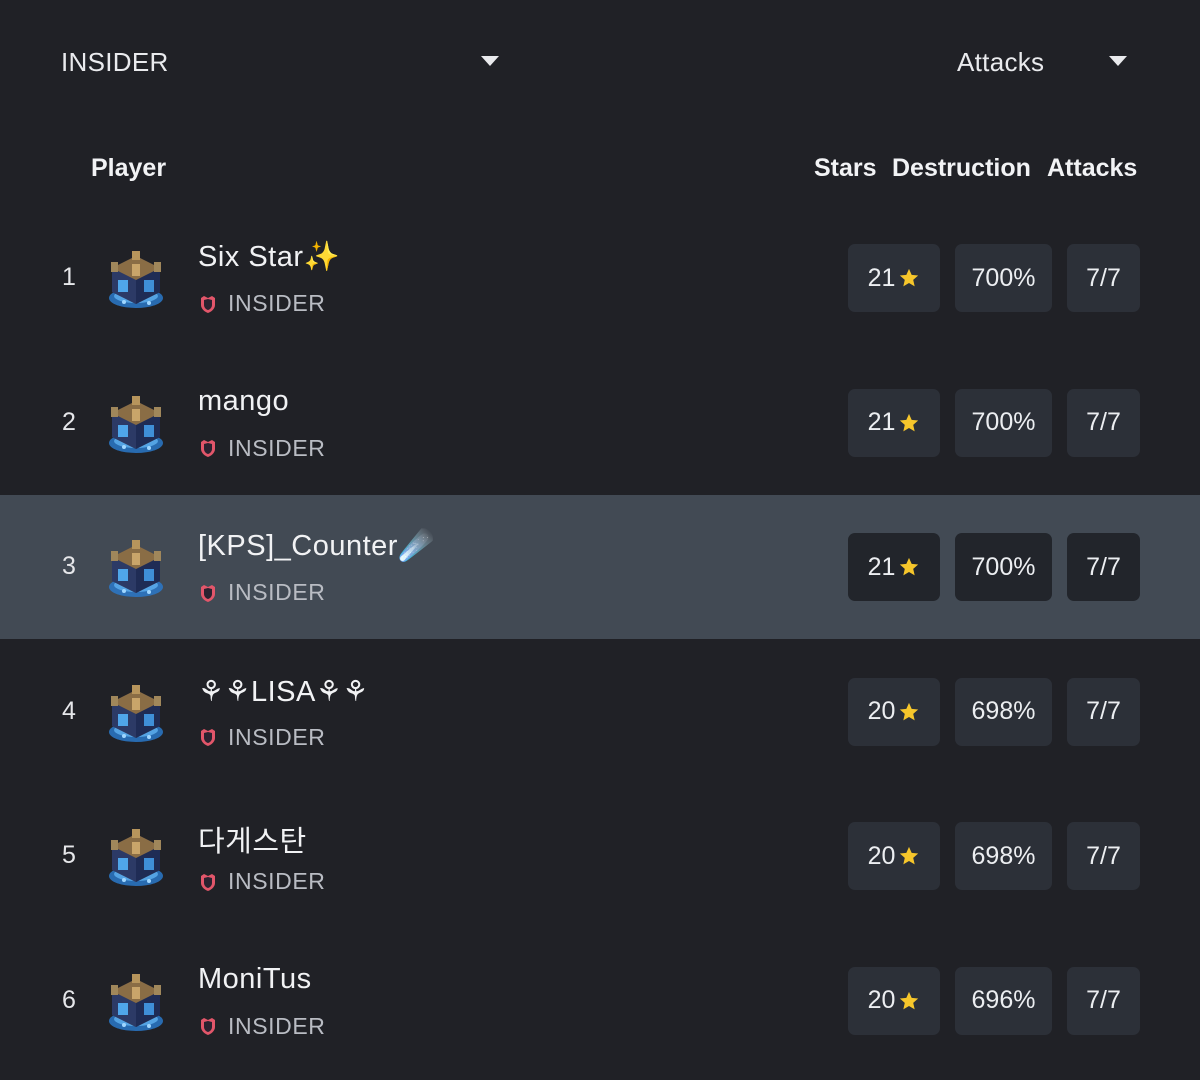  What do you see at coordinates (600, 1001) in the screenshot?
I see `table-row: 6 MoniTus INSIDER 20 696% 7/7` at bounding box center [600, 1001].